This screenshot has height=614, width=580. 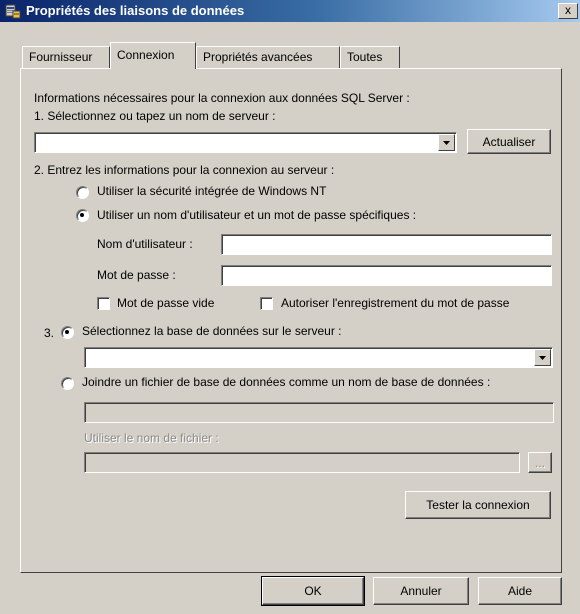 What do you see at coordinates (66, 57) in the screenshot?
I see `tab-fournisseur: Fournisseur` at bounding box center [66, 57].